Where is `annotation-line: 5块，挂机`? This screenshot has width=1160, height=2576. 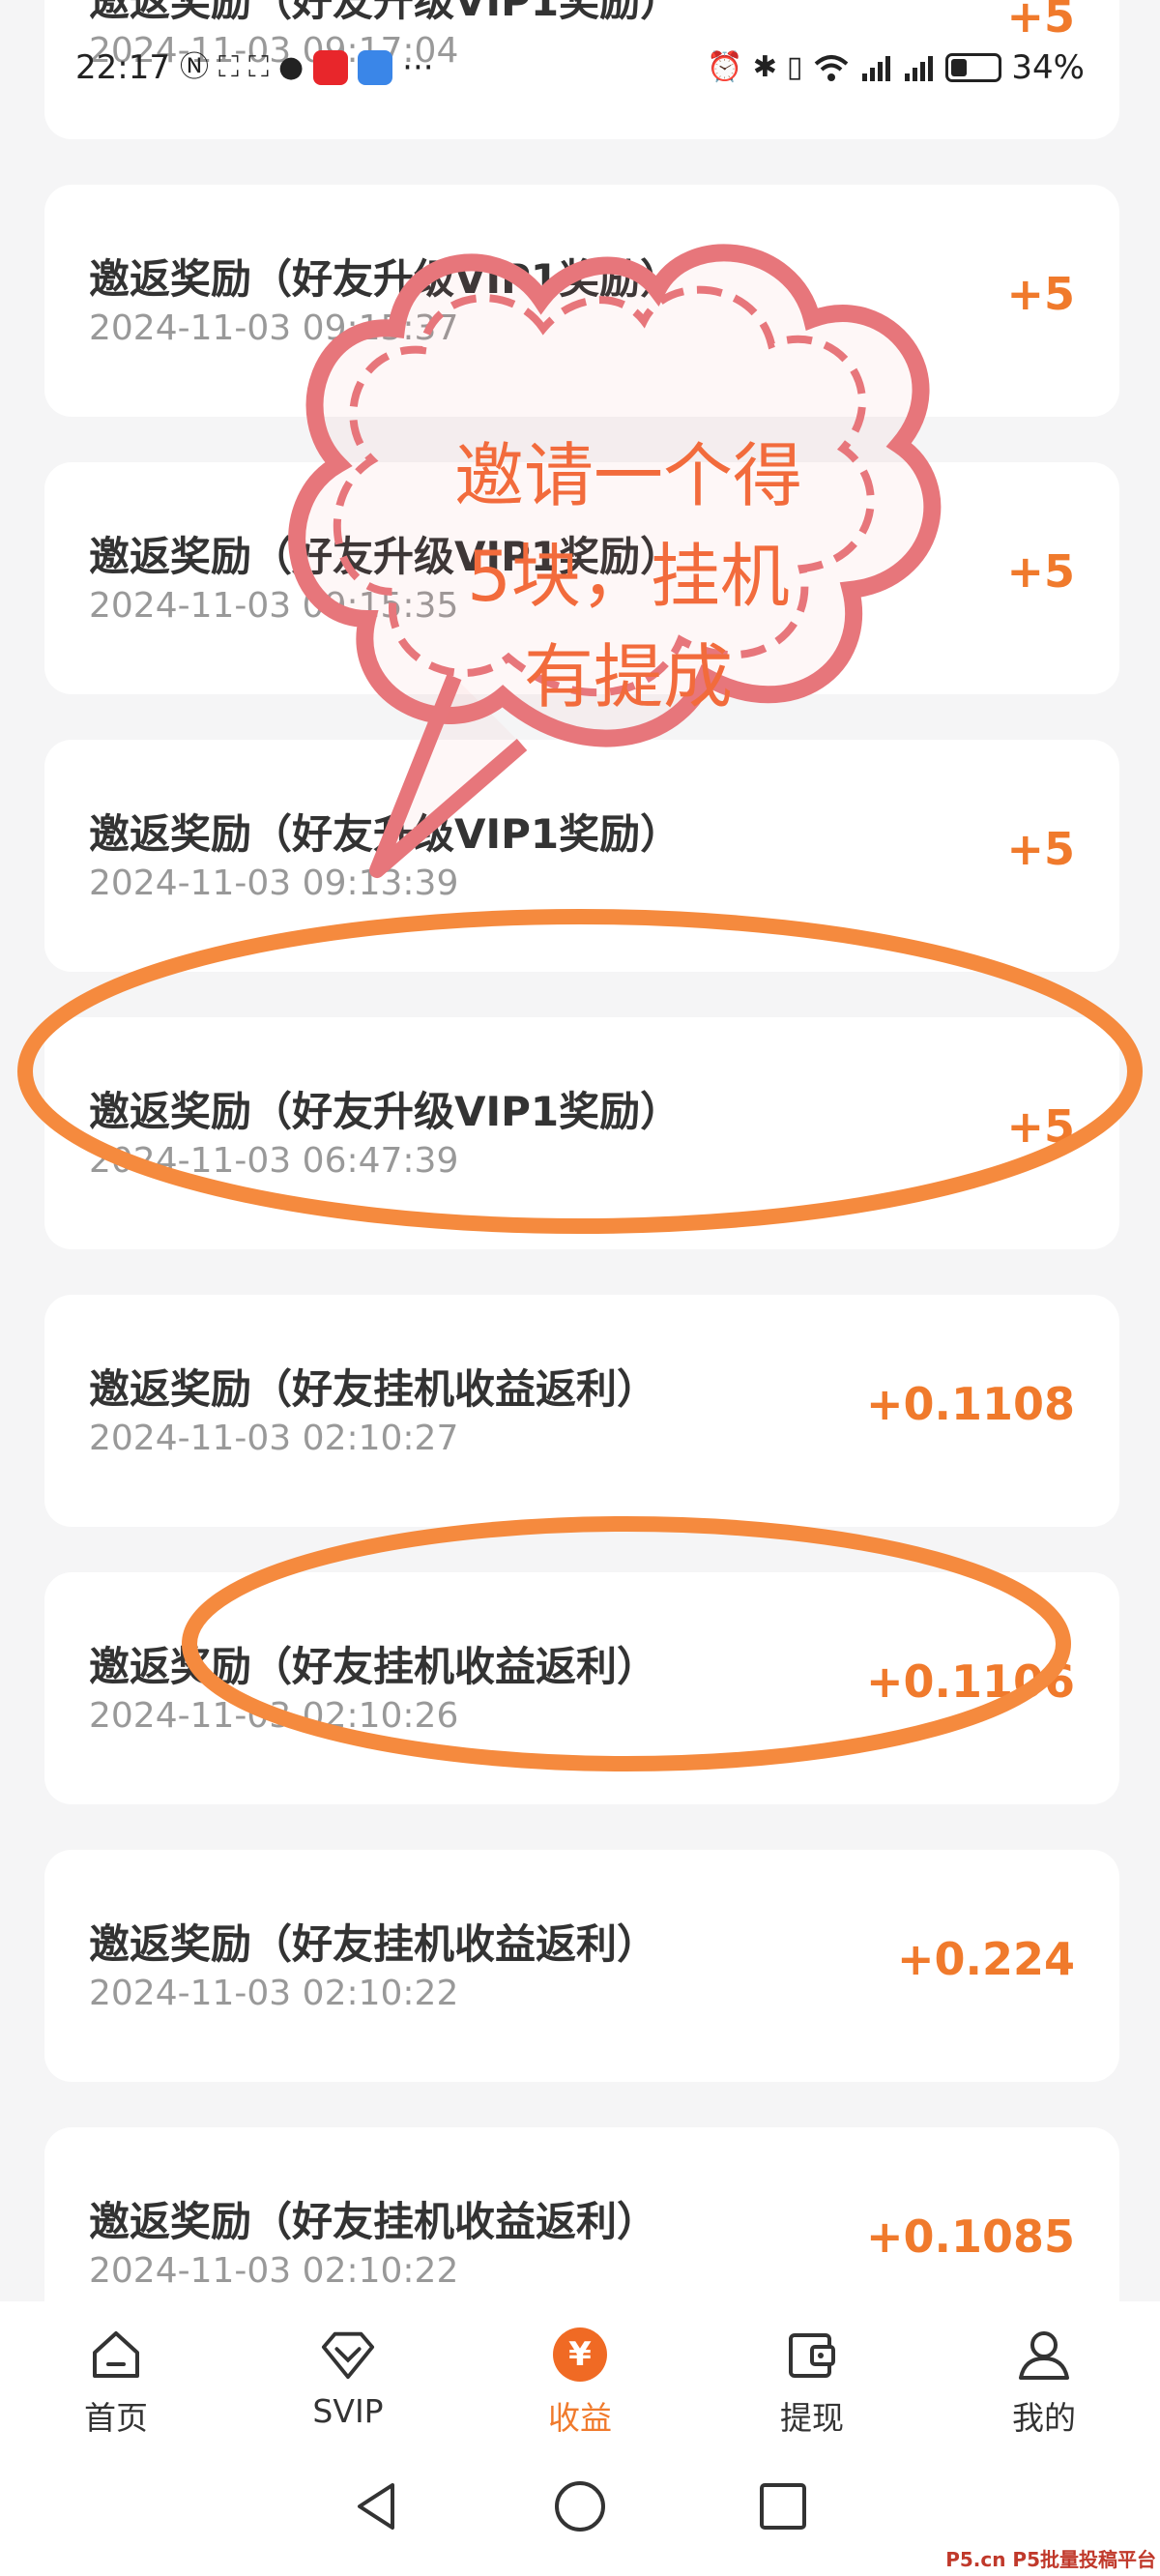
annotation-line: 5块，挂机 is located at coordinates (628, 576).